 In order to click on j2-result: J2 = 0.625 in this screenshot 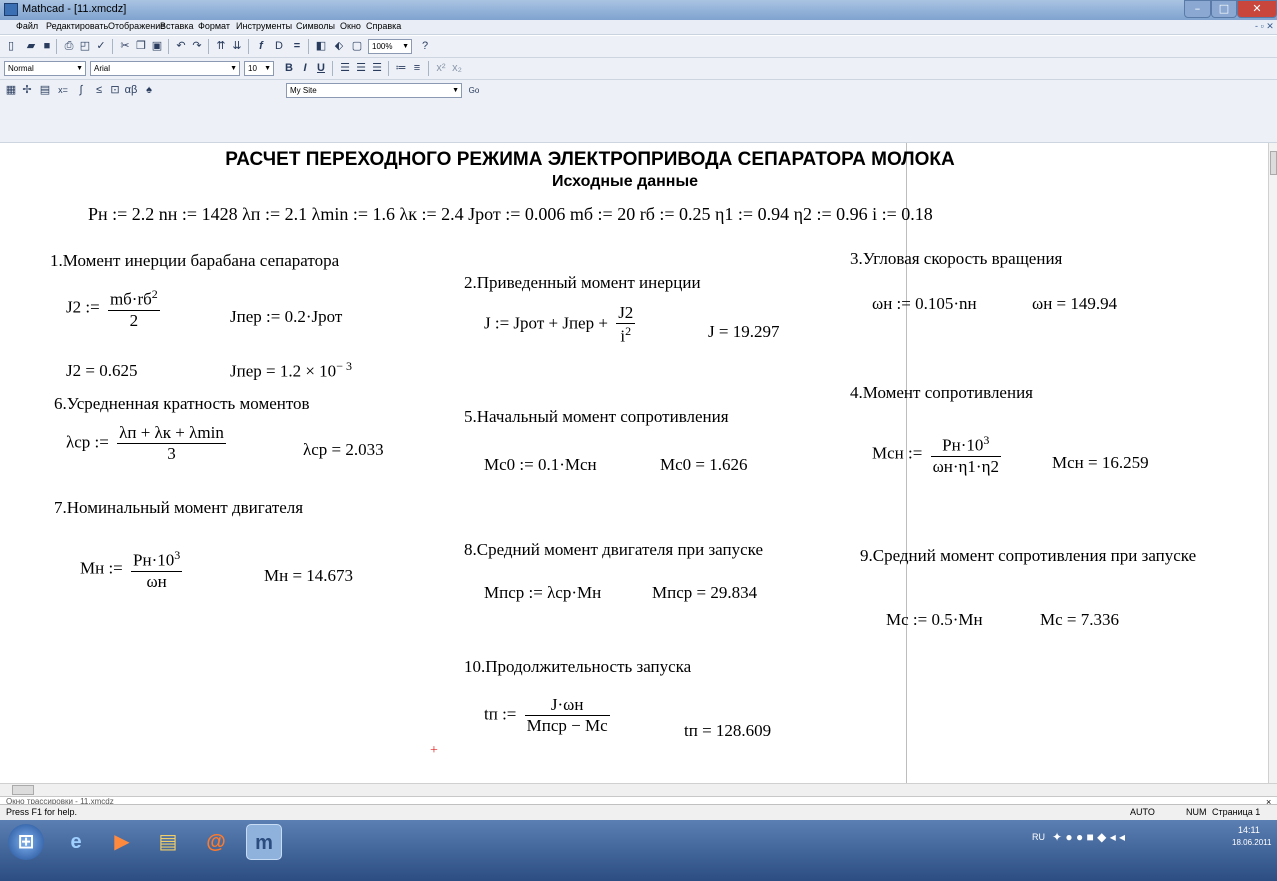, I will do `click(101, 371)`.